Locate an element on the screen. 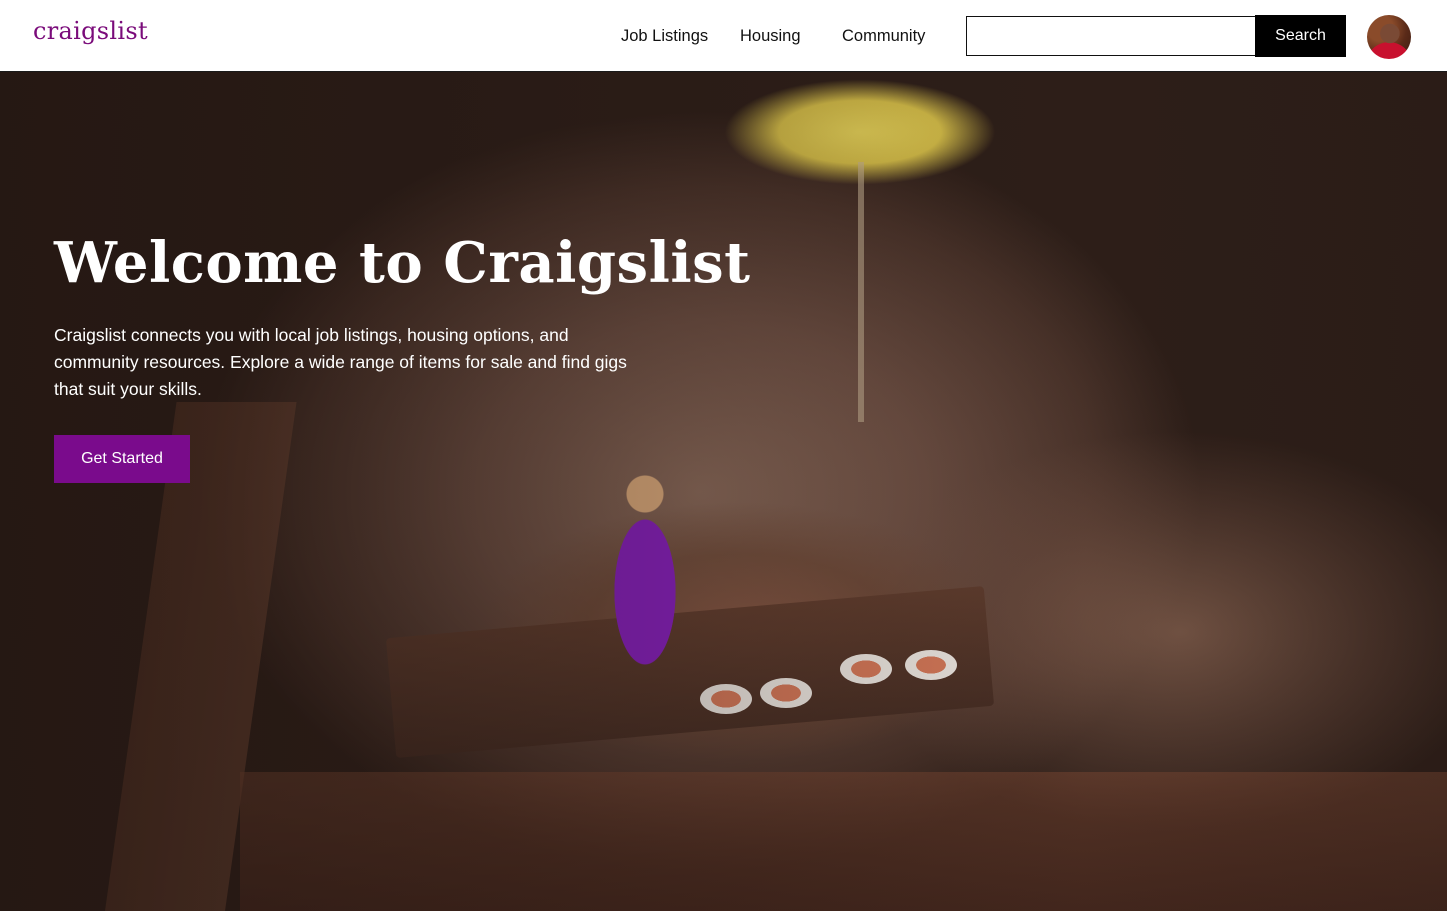 This screenshot has height=911, width=1447. nav-community: Community is located at coordinates (883, 36).